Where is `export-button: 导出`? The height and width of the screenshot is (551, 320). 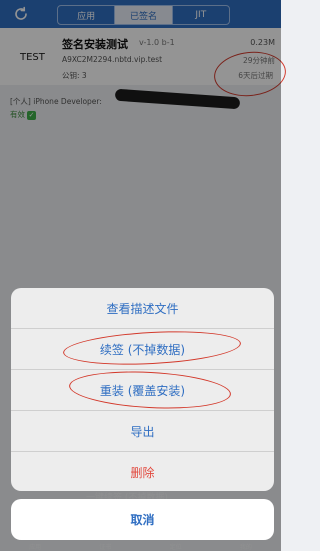 export-button: 导出 is located at coordinates (142, 431).